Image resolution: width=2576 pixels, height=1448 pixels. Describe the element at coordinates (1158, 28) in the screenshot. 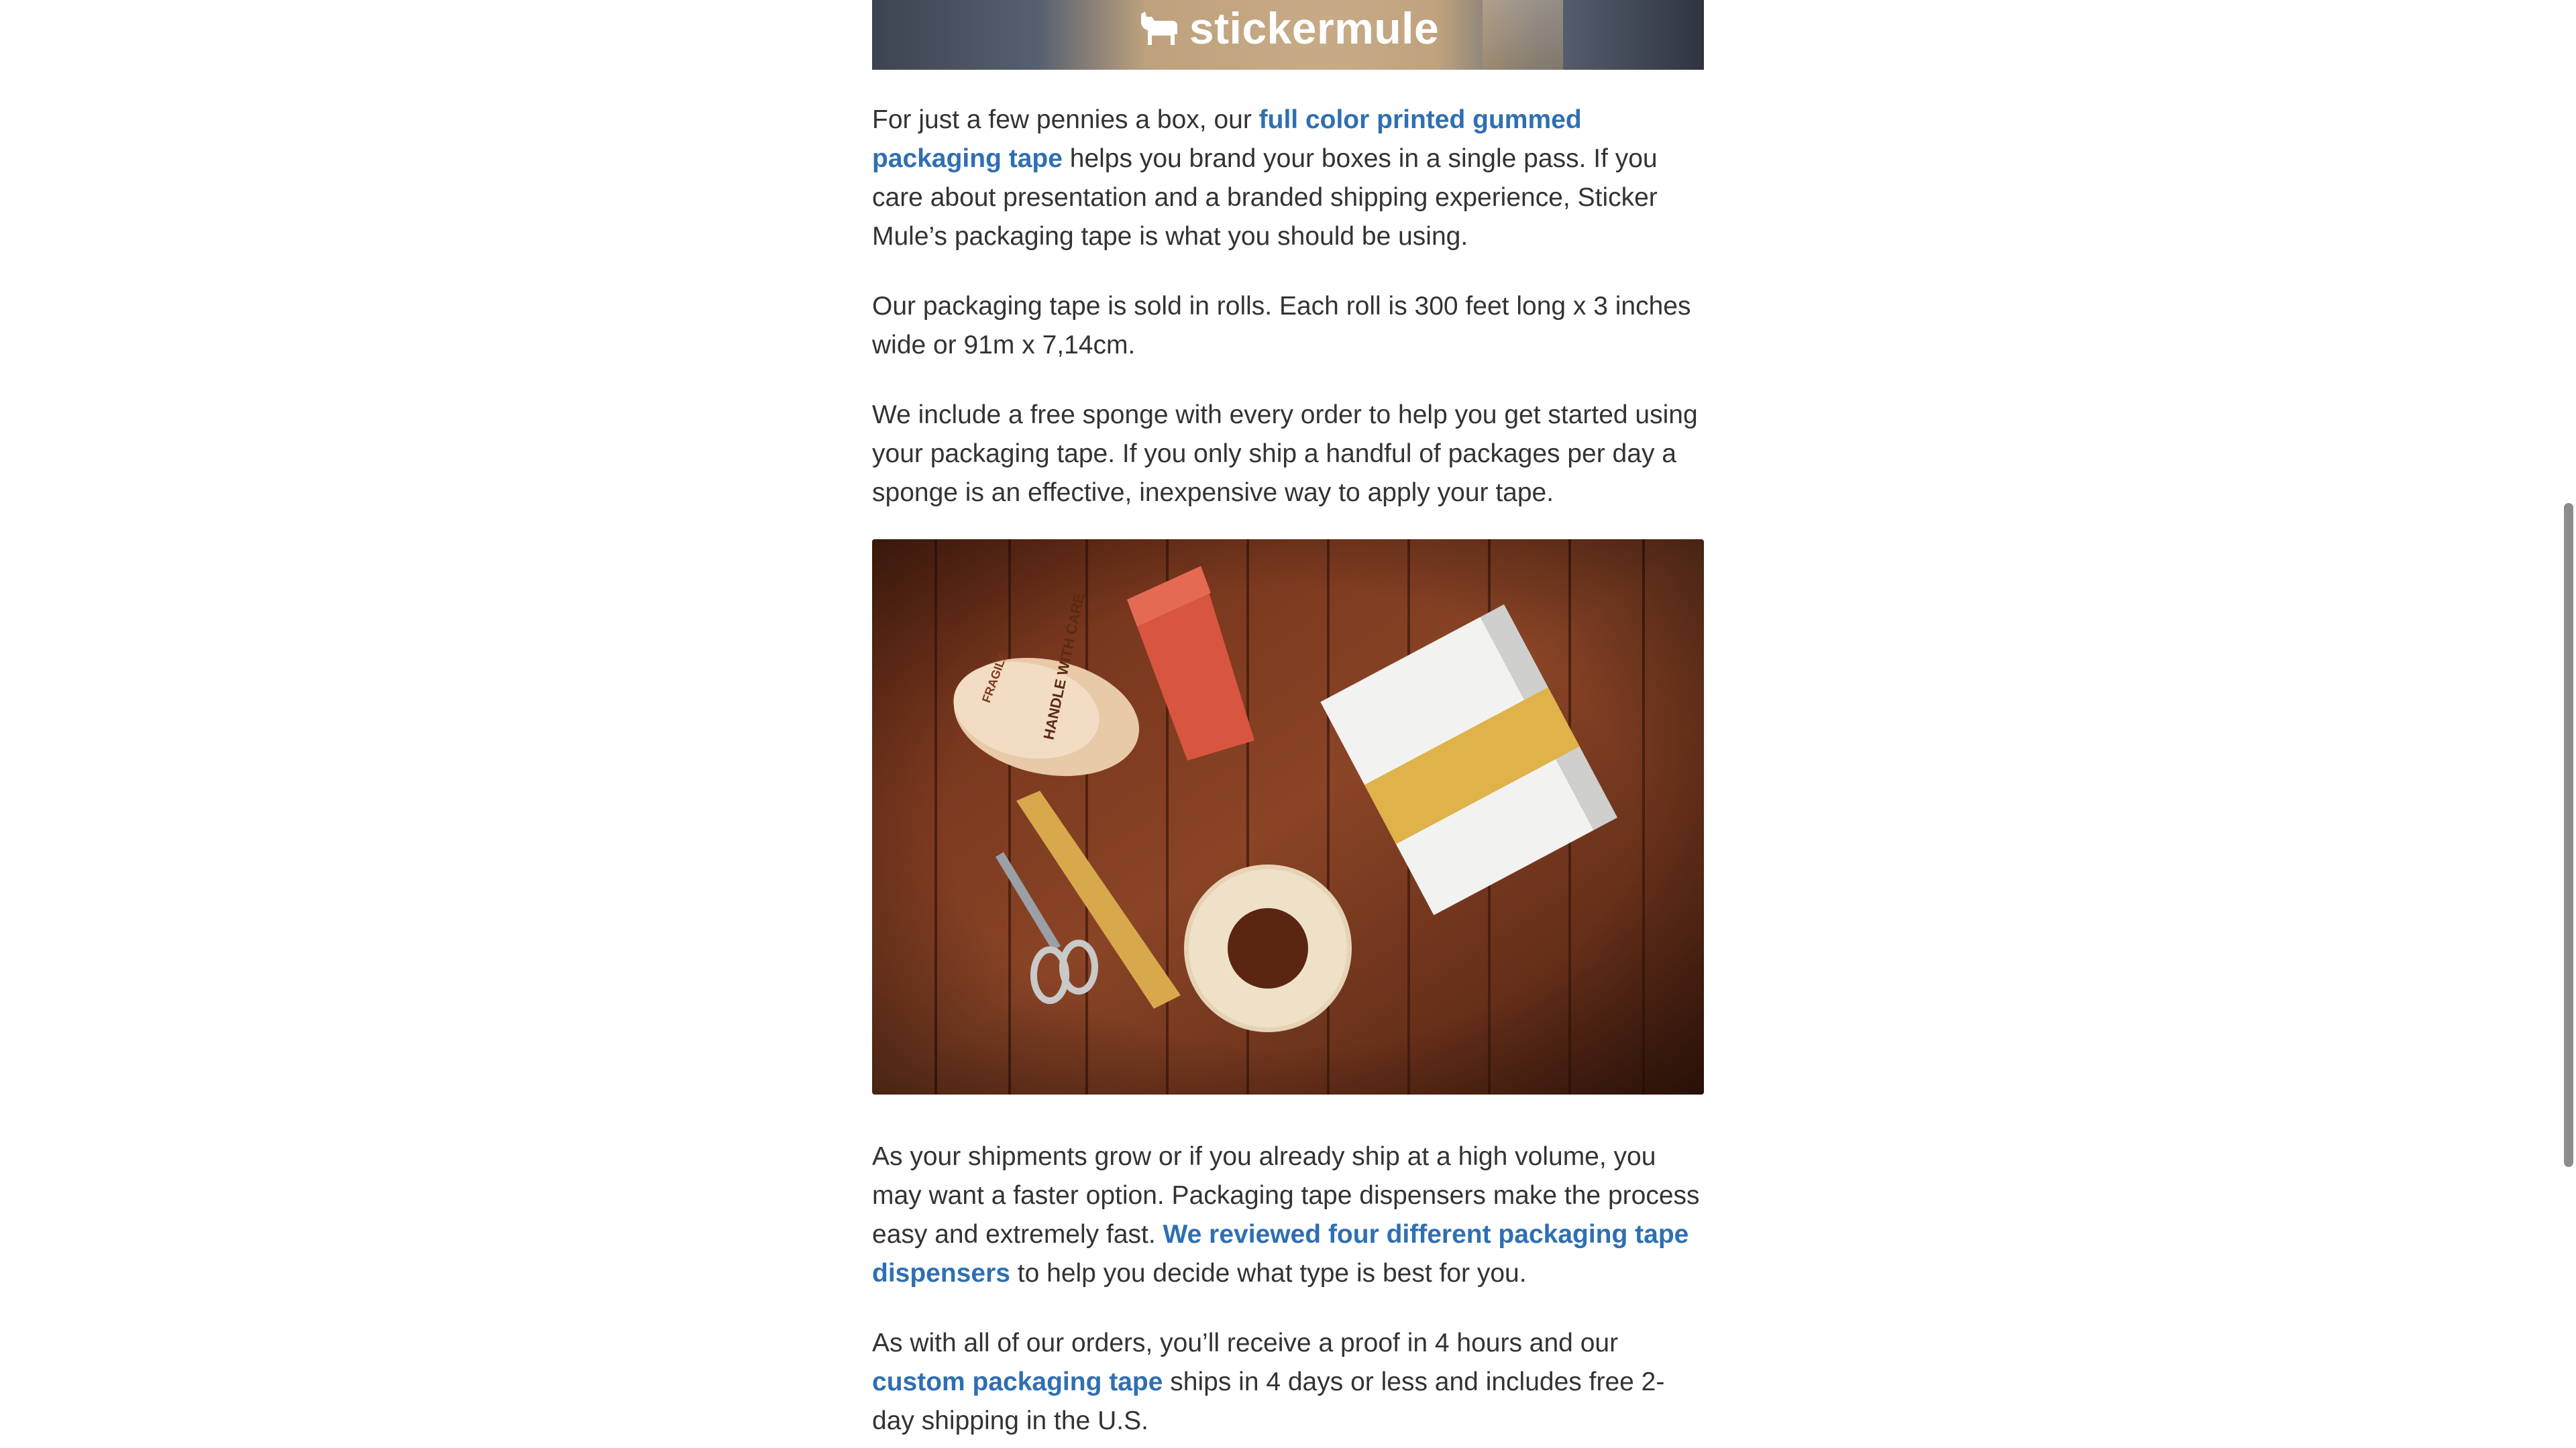

I see `mule-logo-icon` at that location.